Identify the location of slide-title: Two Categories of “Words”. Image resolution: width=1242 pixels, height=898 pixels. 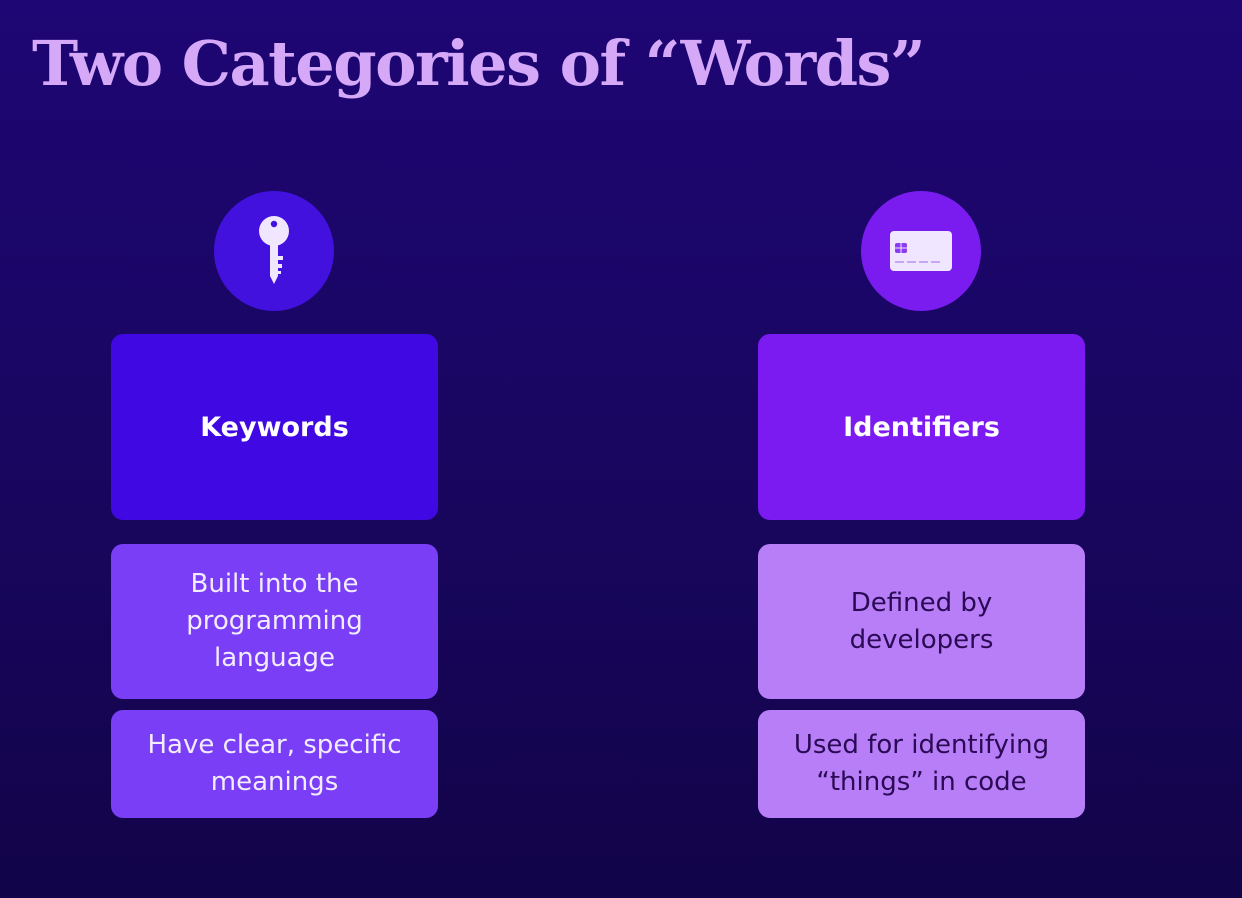
(479, 63).